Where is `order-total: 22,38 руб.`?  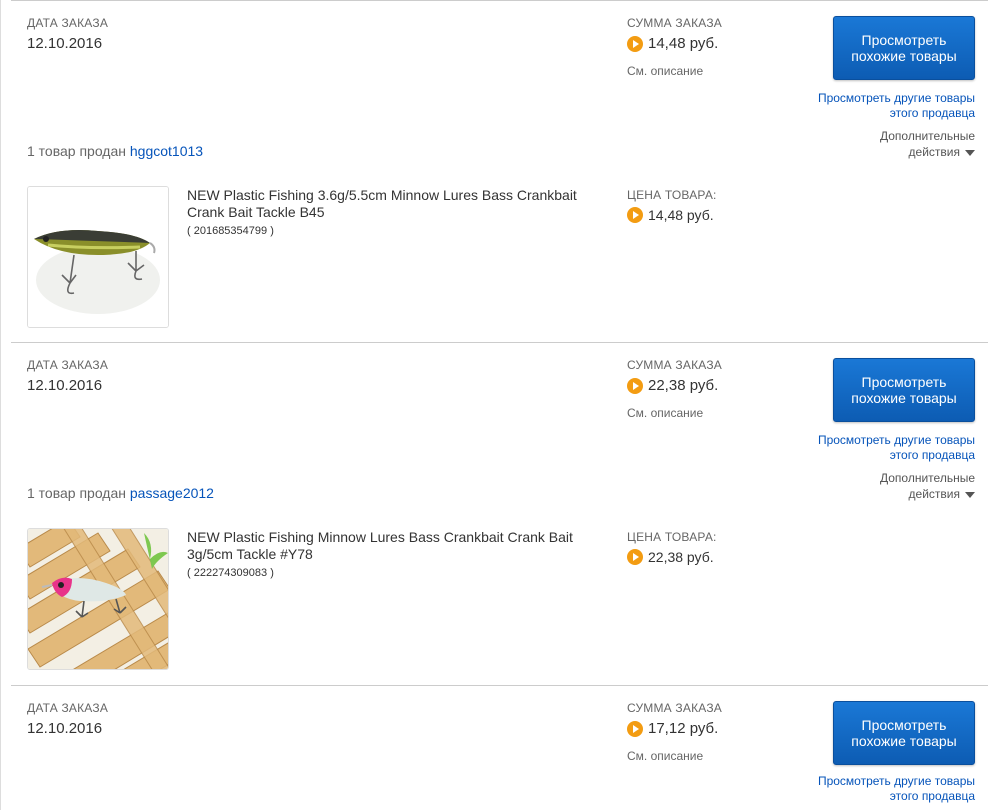 order-total: 22,38 руб. is located at coordinates (672, 385).